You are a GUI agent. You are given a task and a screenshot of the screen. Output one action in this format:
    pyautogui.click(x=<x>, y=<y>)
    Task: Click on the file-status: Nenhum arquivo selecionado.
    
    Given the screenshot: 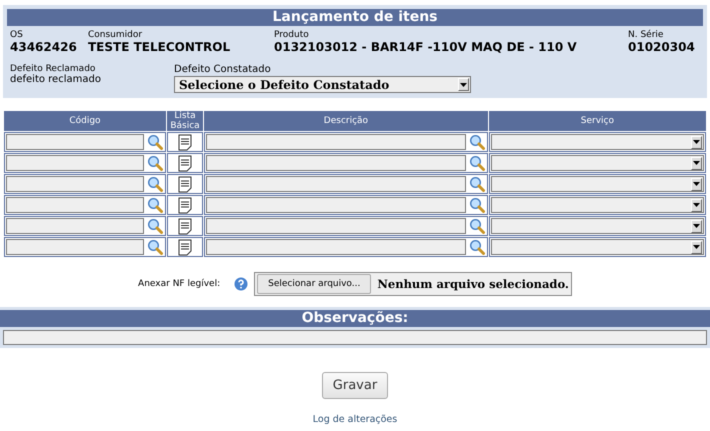 What is the action you would take?
    pyautogui.click(x=473, y=284)
    